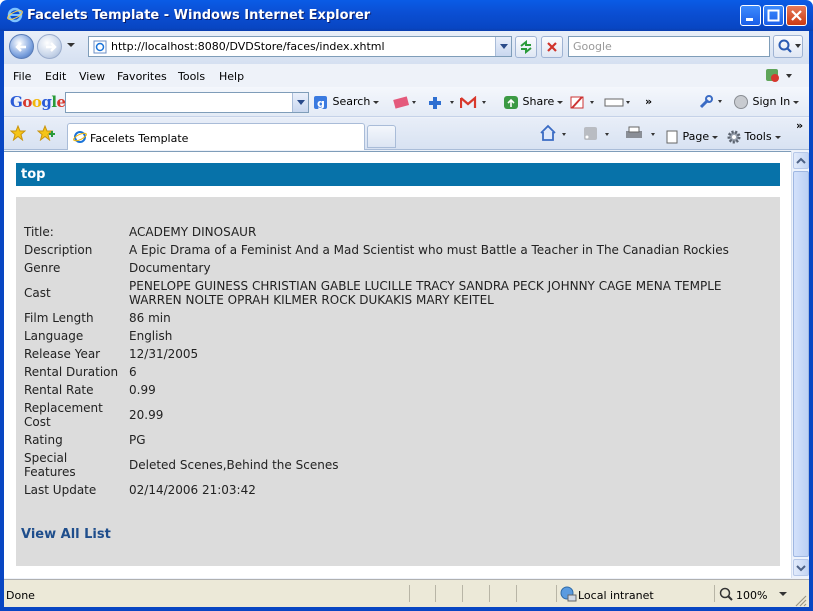  I want to click on gmail-button, so click(474, 102).